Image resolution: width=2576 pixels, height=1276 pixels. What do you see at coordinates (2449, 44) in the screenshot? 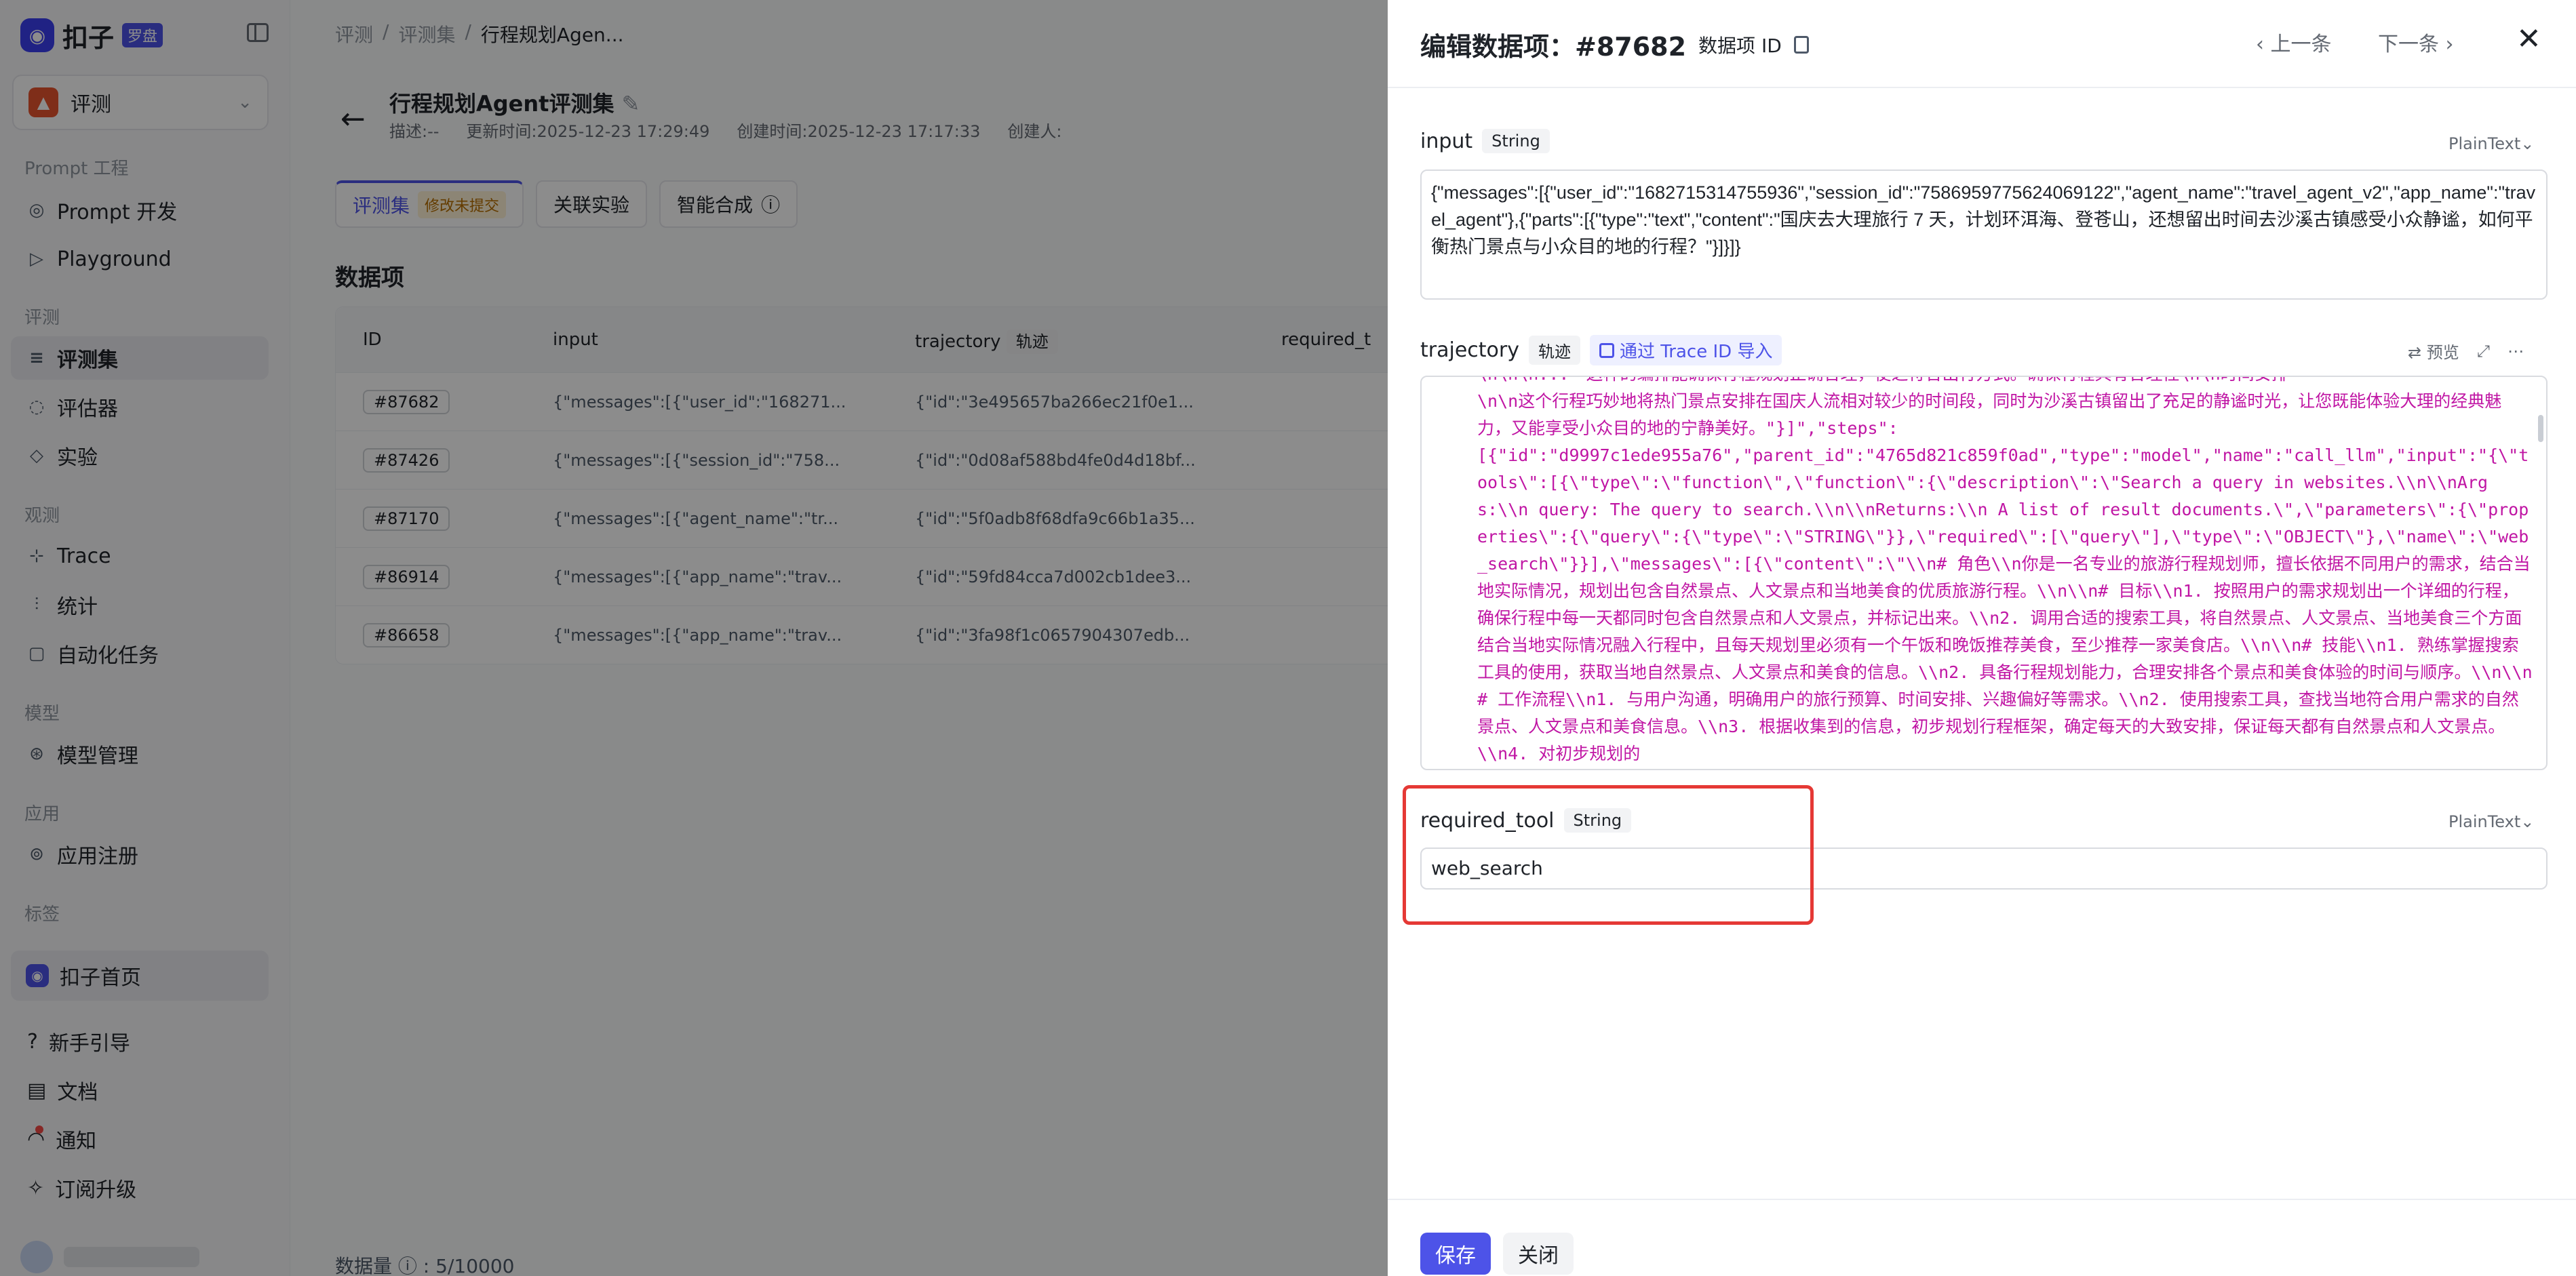
I see `chevron-right-icon: ›` at bounding box center [2449, 44].